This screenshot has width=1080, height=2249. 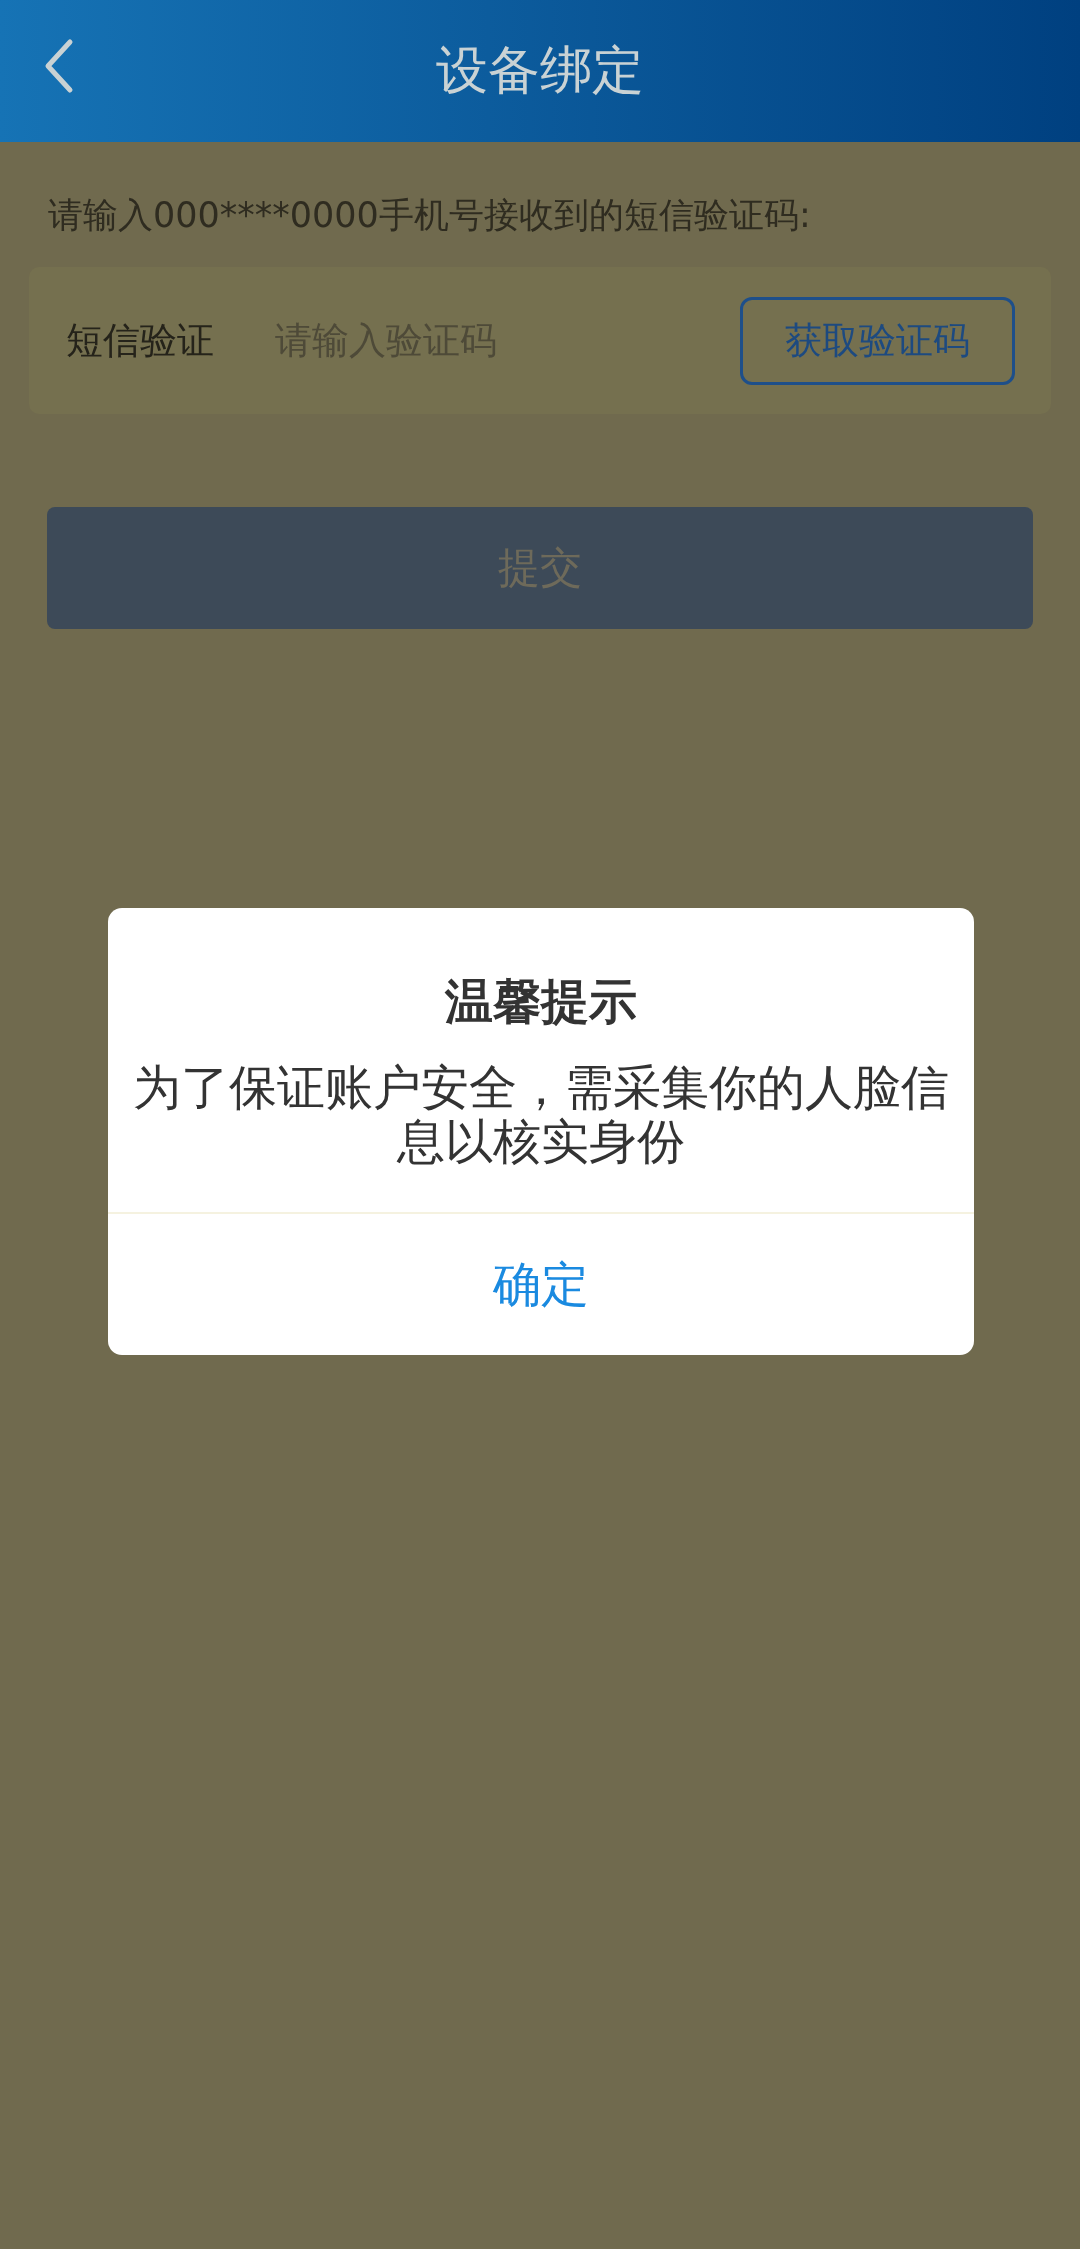 What do you see at coordinates (430, 215) in the screenshot?
I see `sms-hint: 请输入000****0000手机号接收到的短信验证码:` at bounding box center [430, 215].